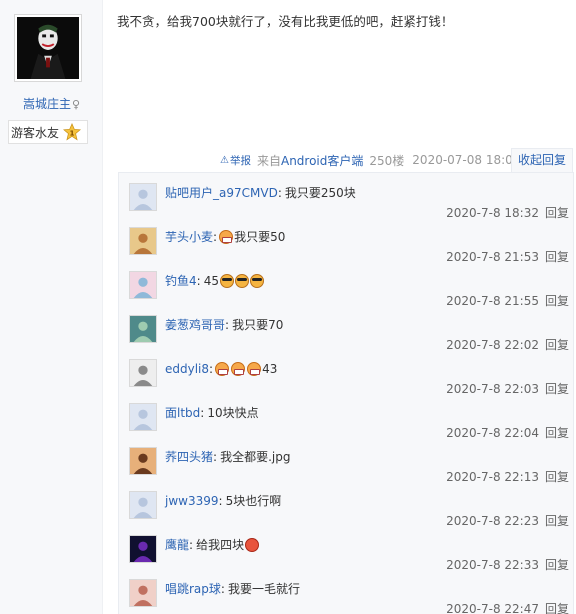 Image resolution: width=576 pixels, height=614 pixels. I want to click on collapse-replies-button: 收起回复, so click(542, 160).